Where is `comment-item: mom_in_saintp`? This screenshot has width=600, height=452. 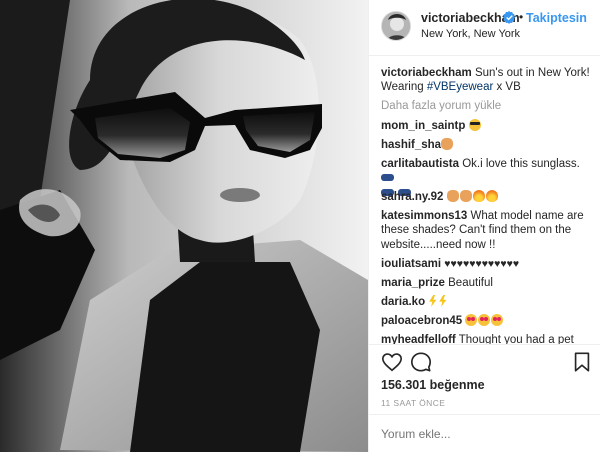 comment-item: mom_in_saintp is located at coordinates (487, 126).